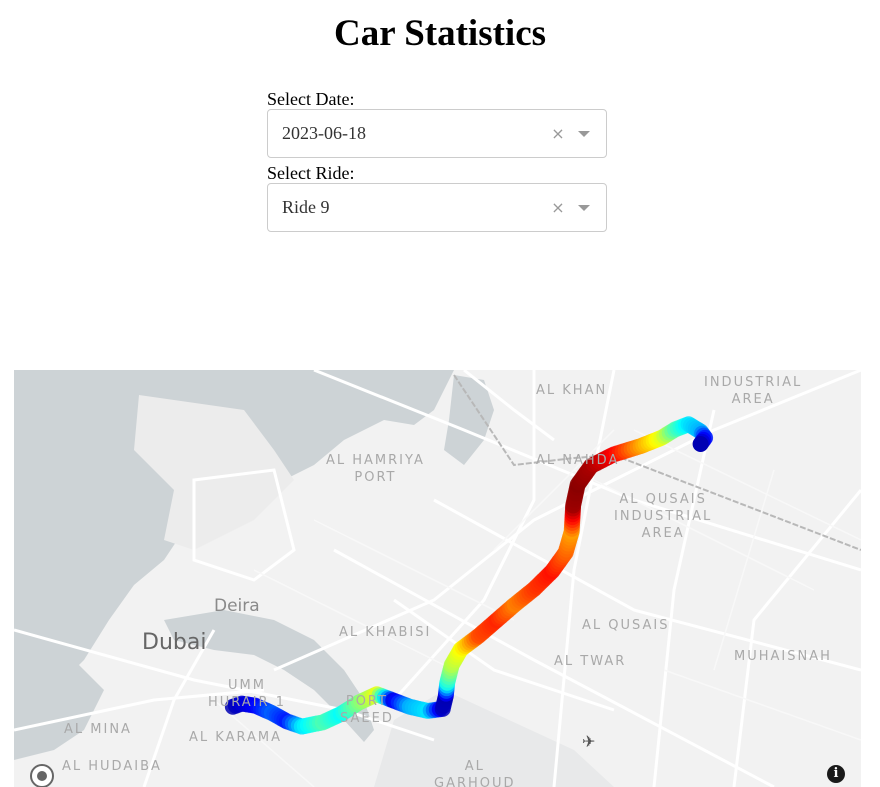  Describe the element at coordinates (783, 656) in the screenshot. I see `map-label-muhaisnah: MUHAISNAH` at that location.